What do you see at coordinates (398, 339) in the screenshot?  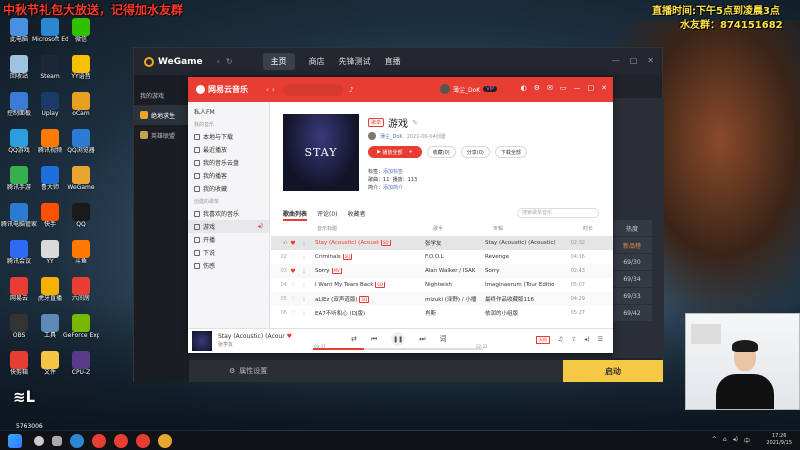 I see `pause-icon: ❚❚` at bounding box center [398, 339].